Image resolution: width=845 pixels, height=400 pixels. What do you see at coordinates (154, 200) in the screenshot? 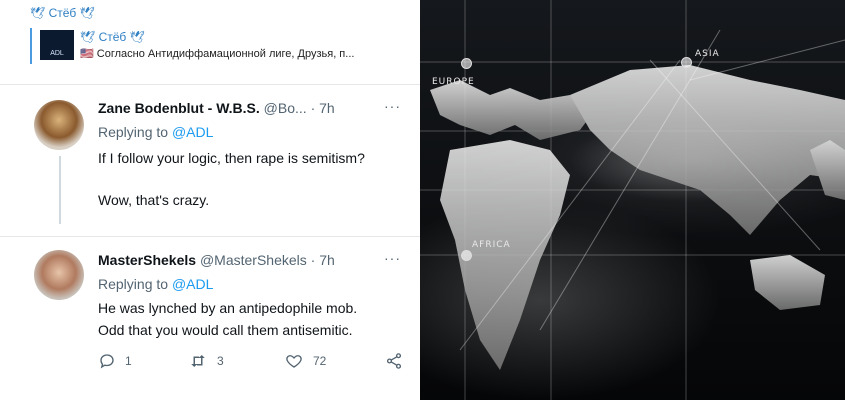
I see `tweet-text-line2: Wow, that's crazy.` at bounding box center [154, 200].